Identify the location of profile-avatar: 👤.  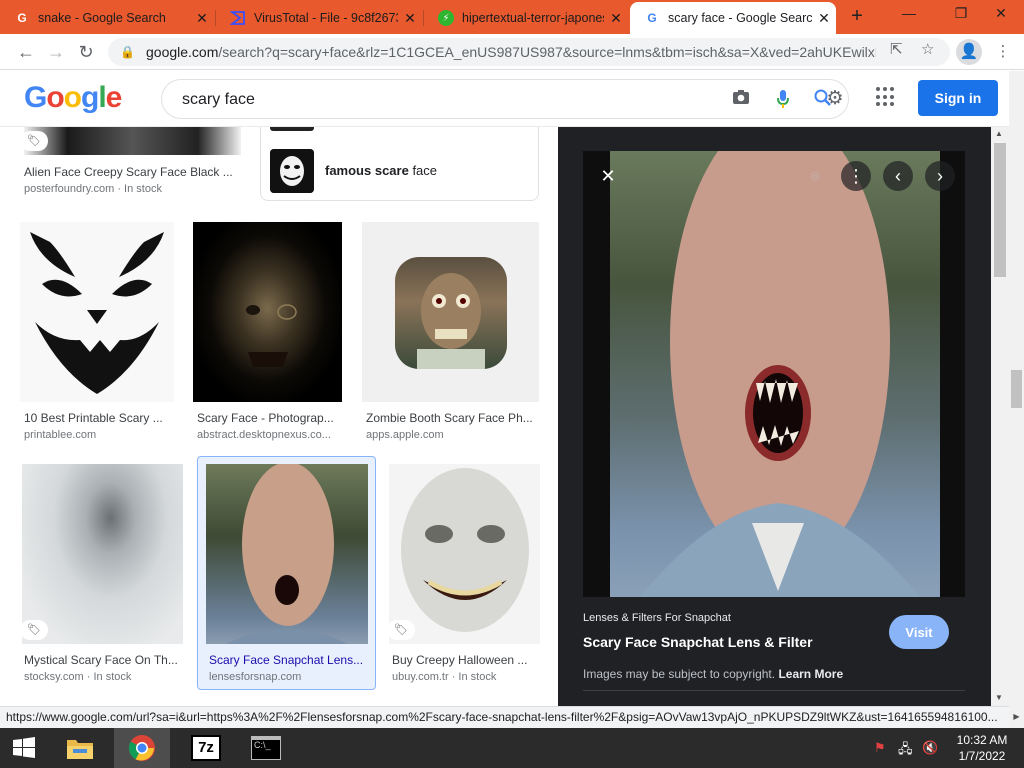
(969, 52).